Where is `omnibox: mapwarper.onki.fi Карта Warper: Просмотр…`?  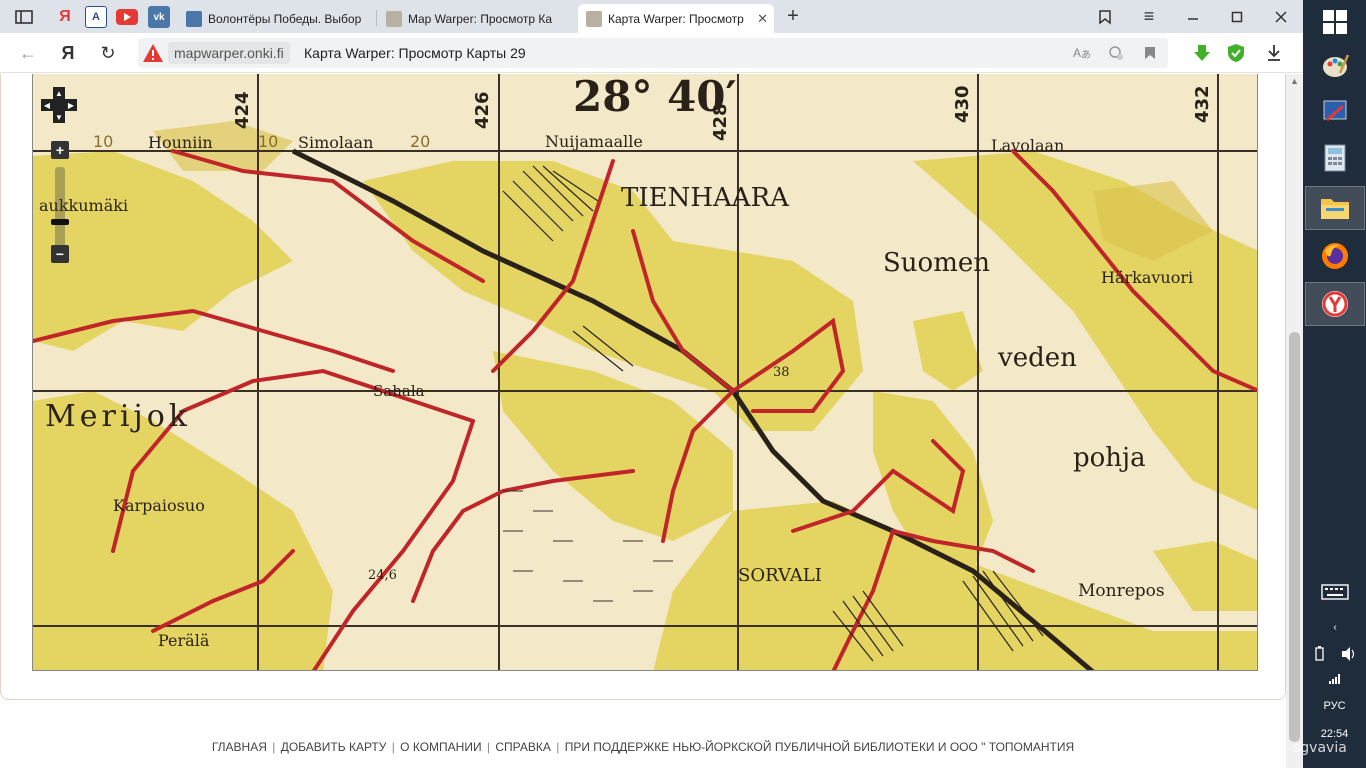
omnibox: mapwarper.onki.fi Карта Warper: Просмотр… is located at coordinates (653, 53).